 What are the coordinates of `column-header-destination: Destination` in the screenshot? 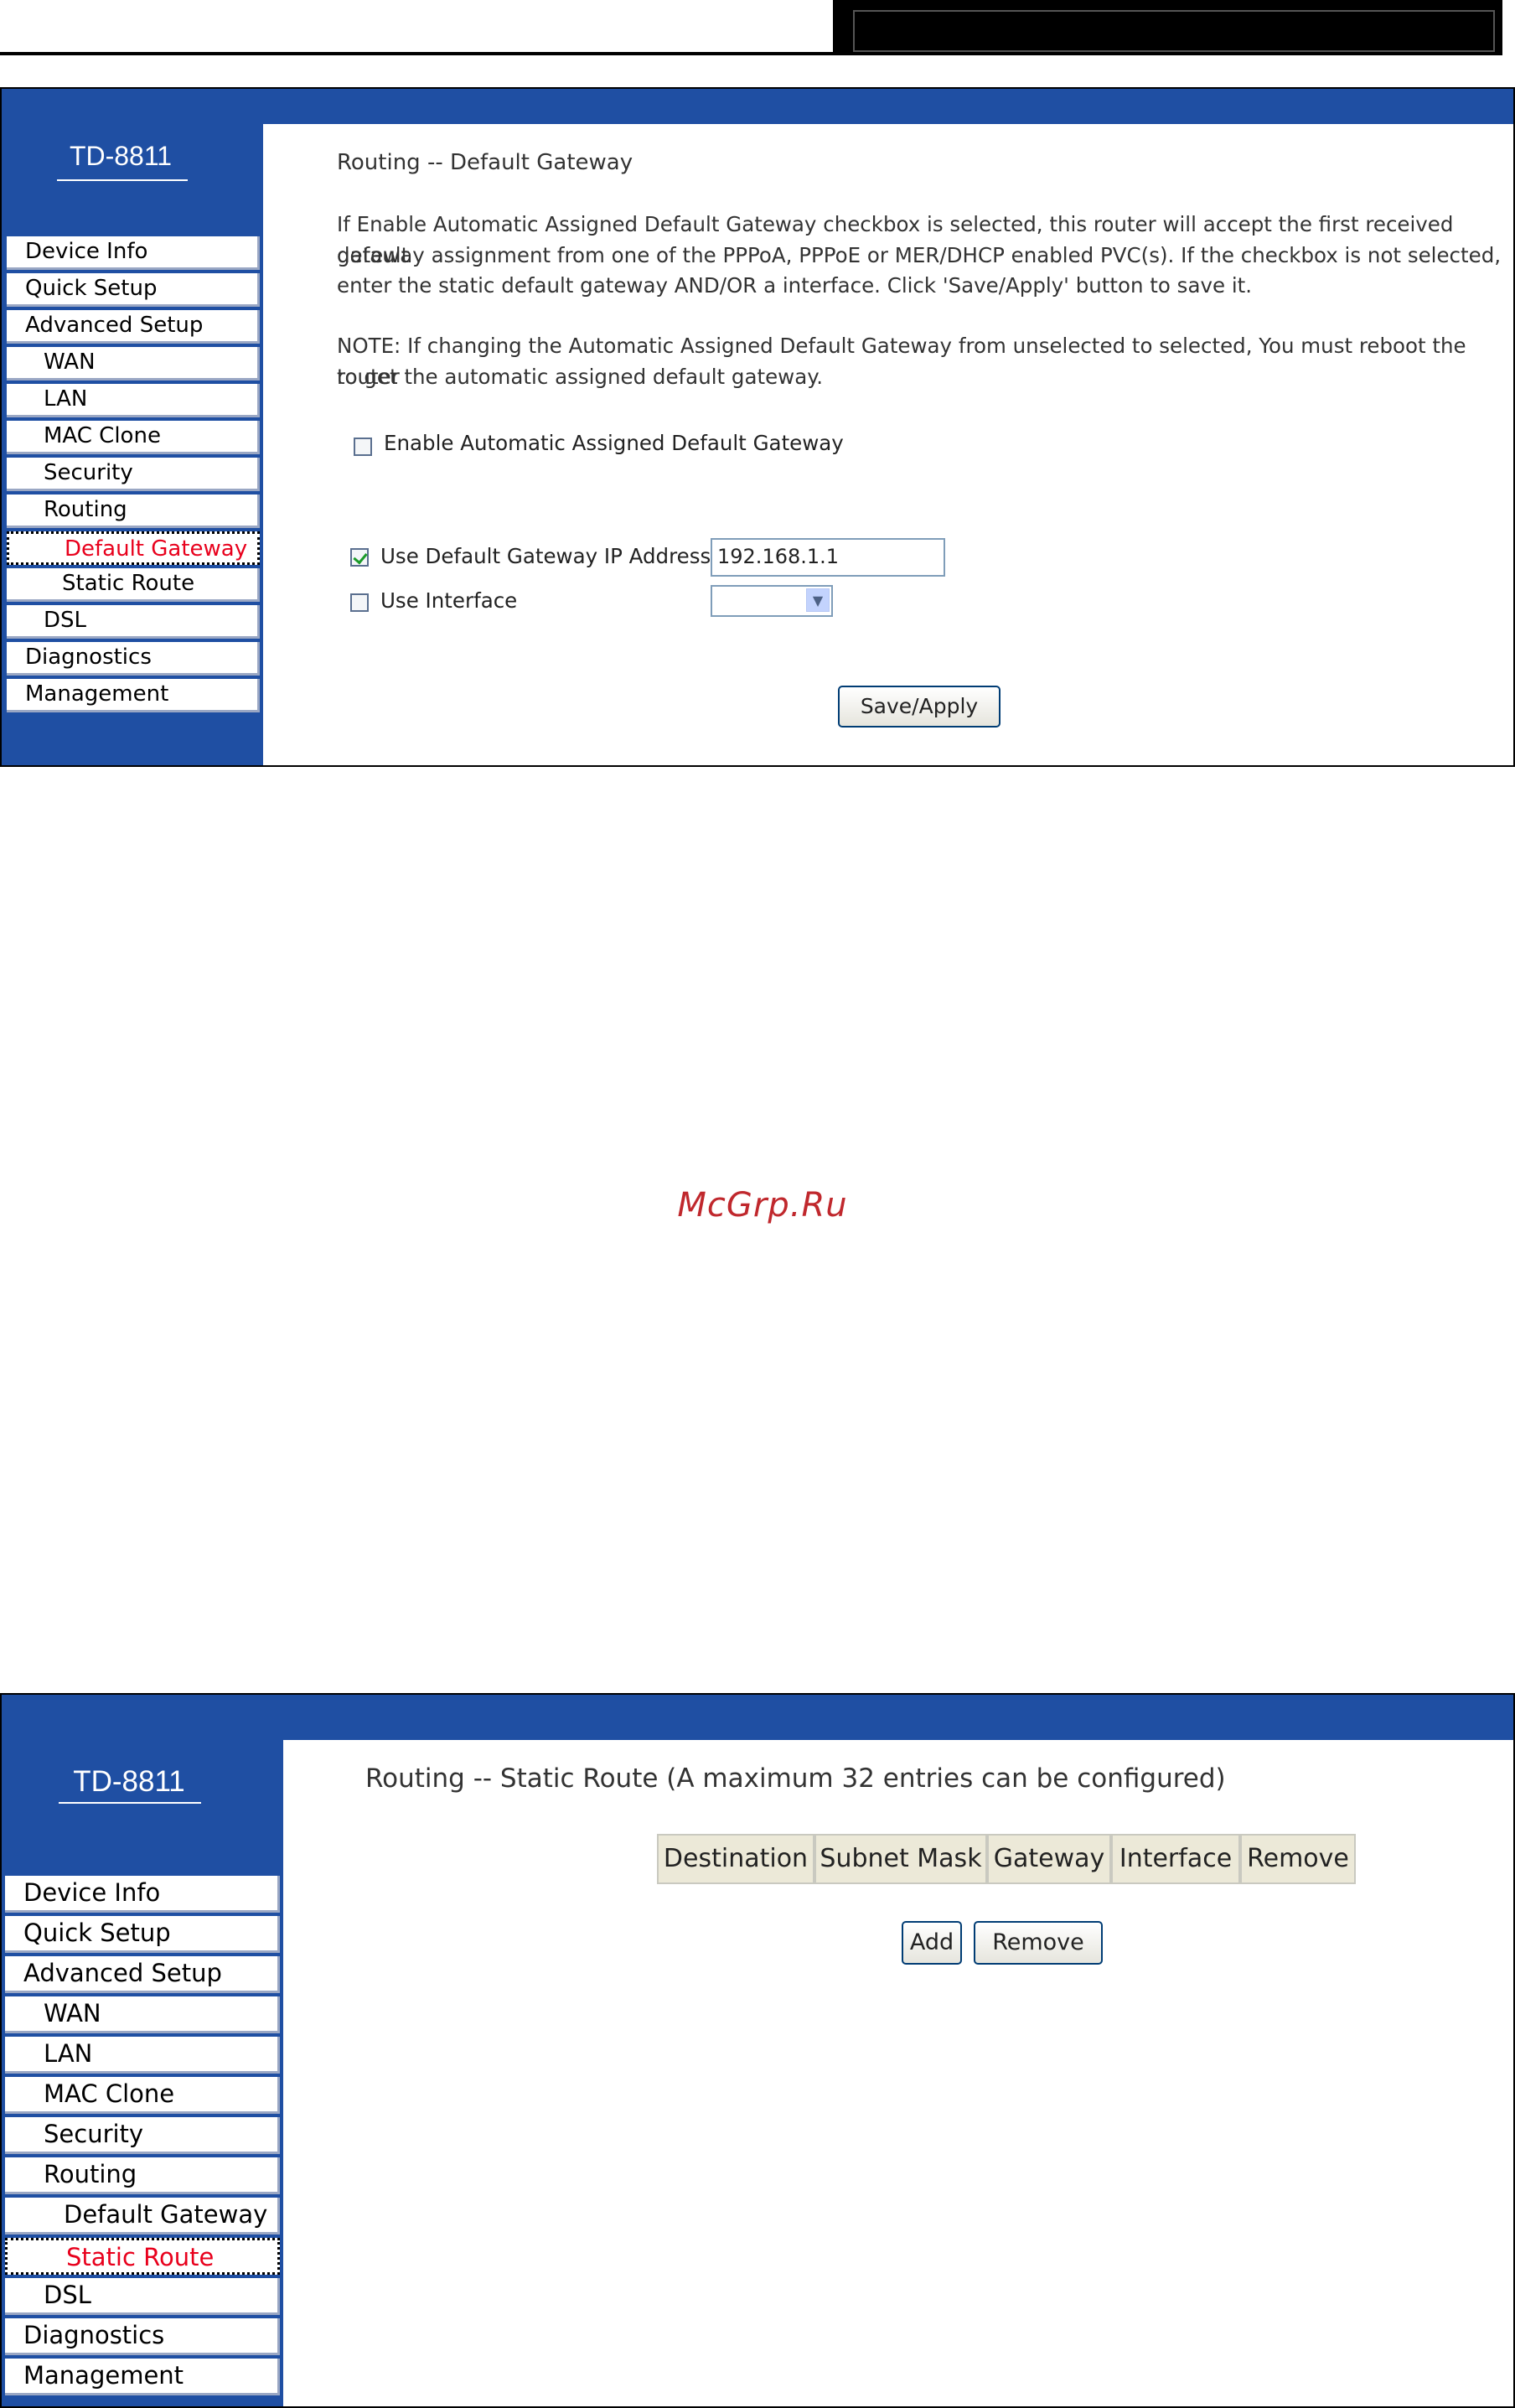 It's located at (736, 1859).